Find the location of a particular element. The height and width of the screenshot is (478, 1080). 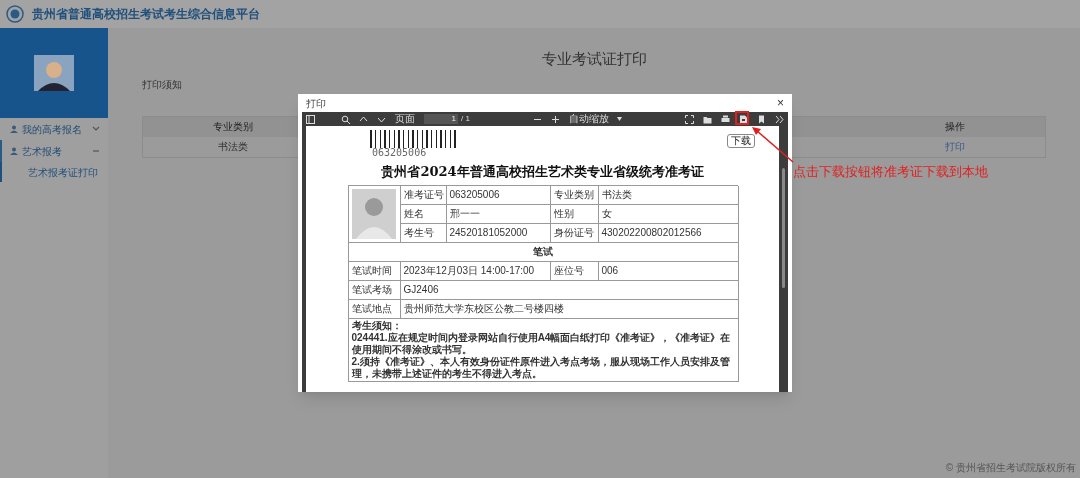

search-icon is located at coordinates (345, 119).